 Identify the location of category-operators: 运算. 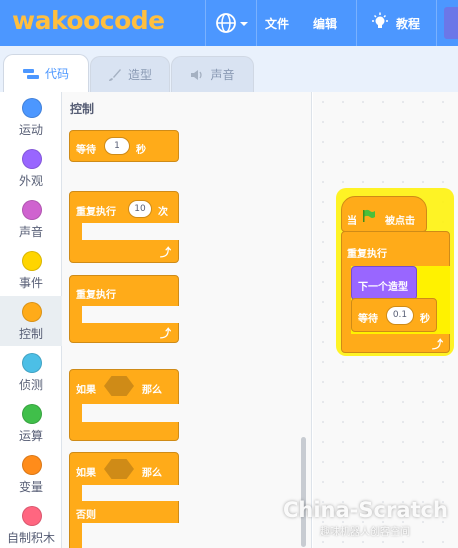
(31, 423).